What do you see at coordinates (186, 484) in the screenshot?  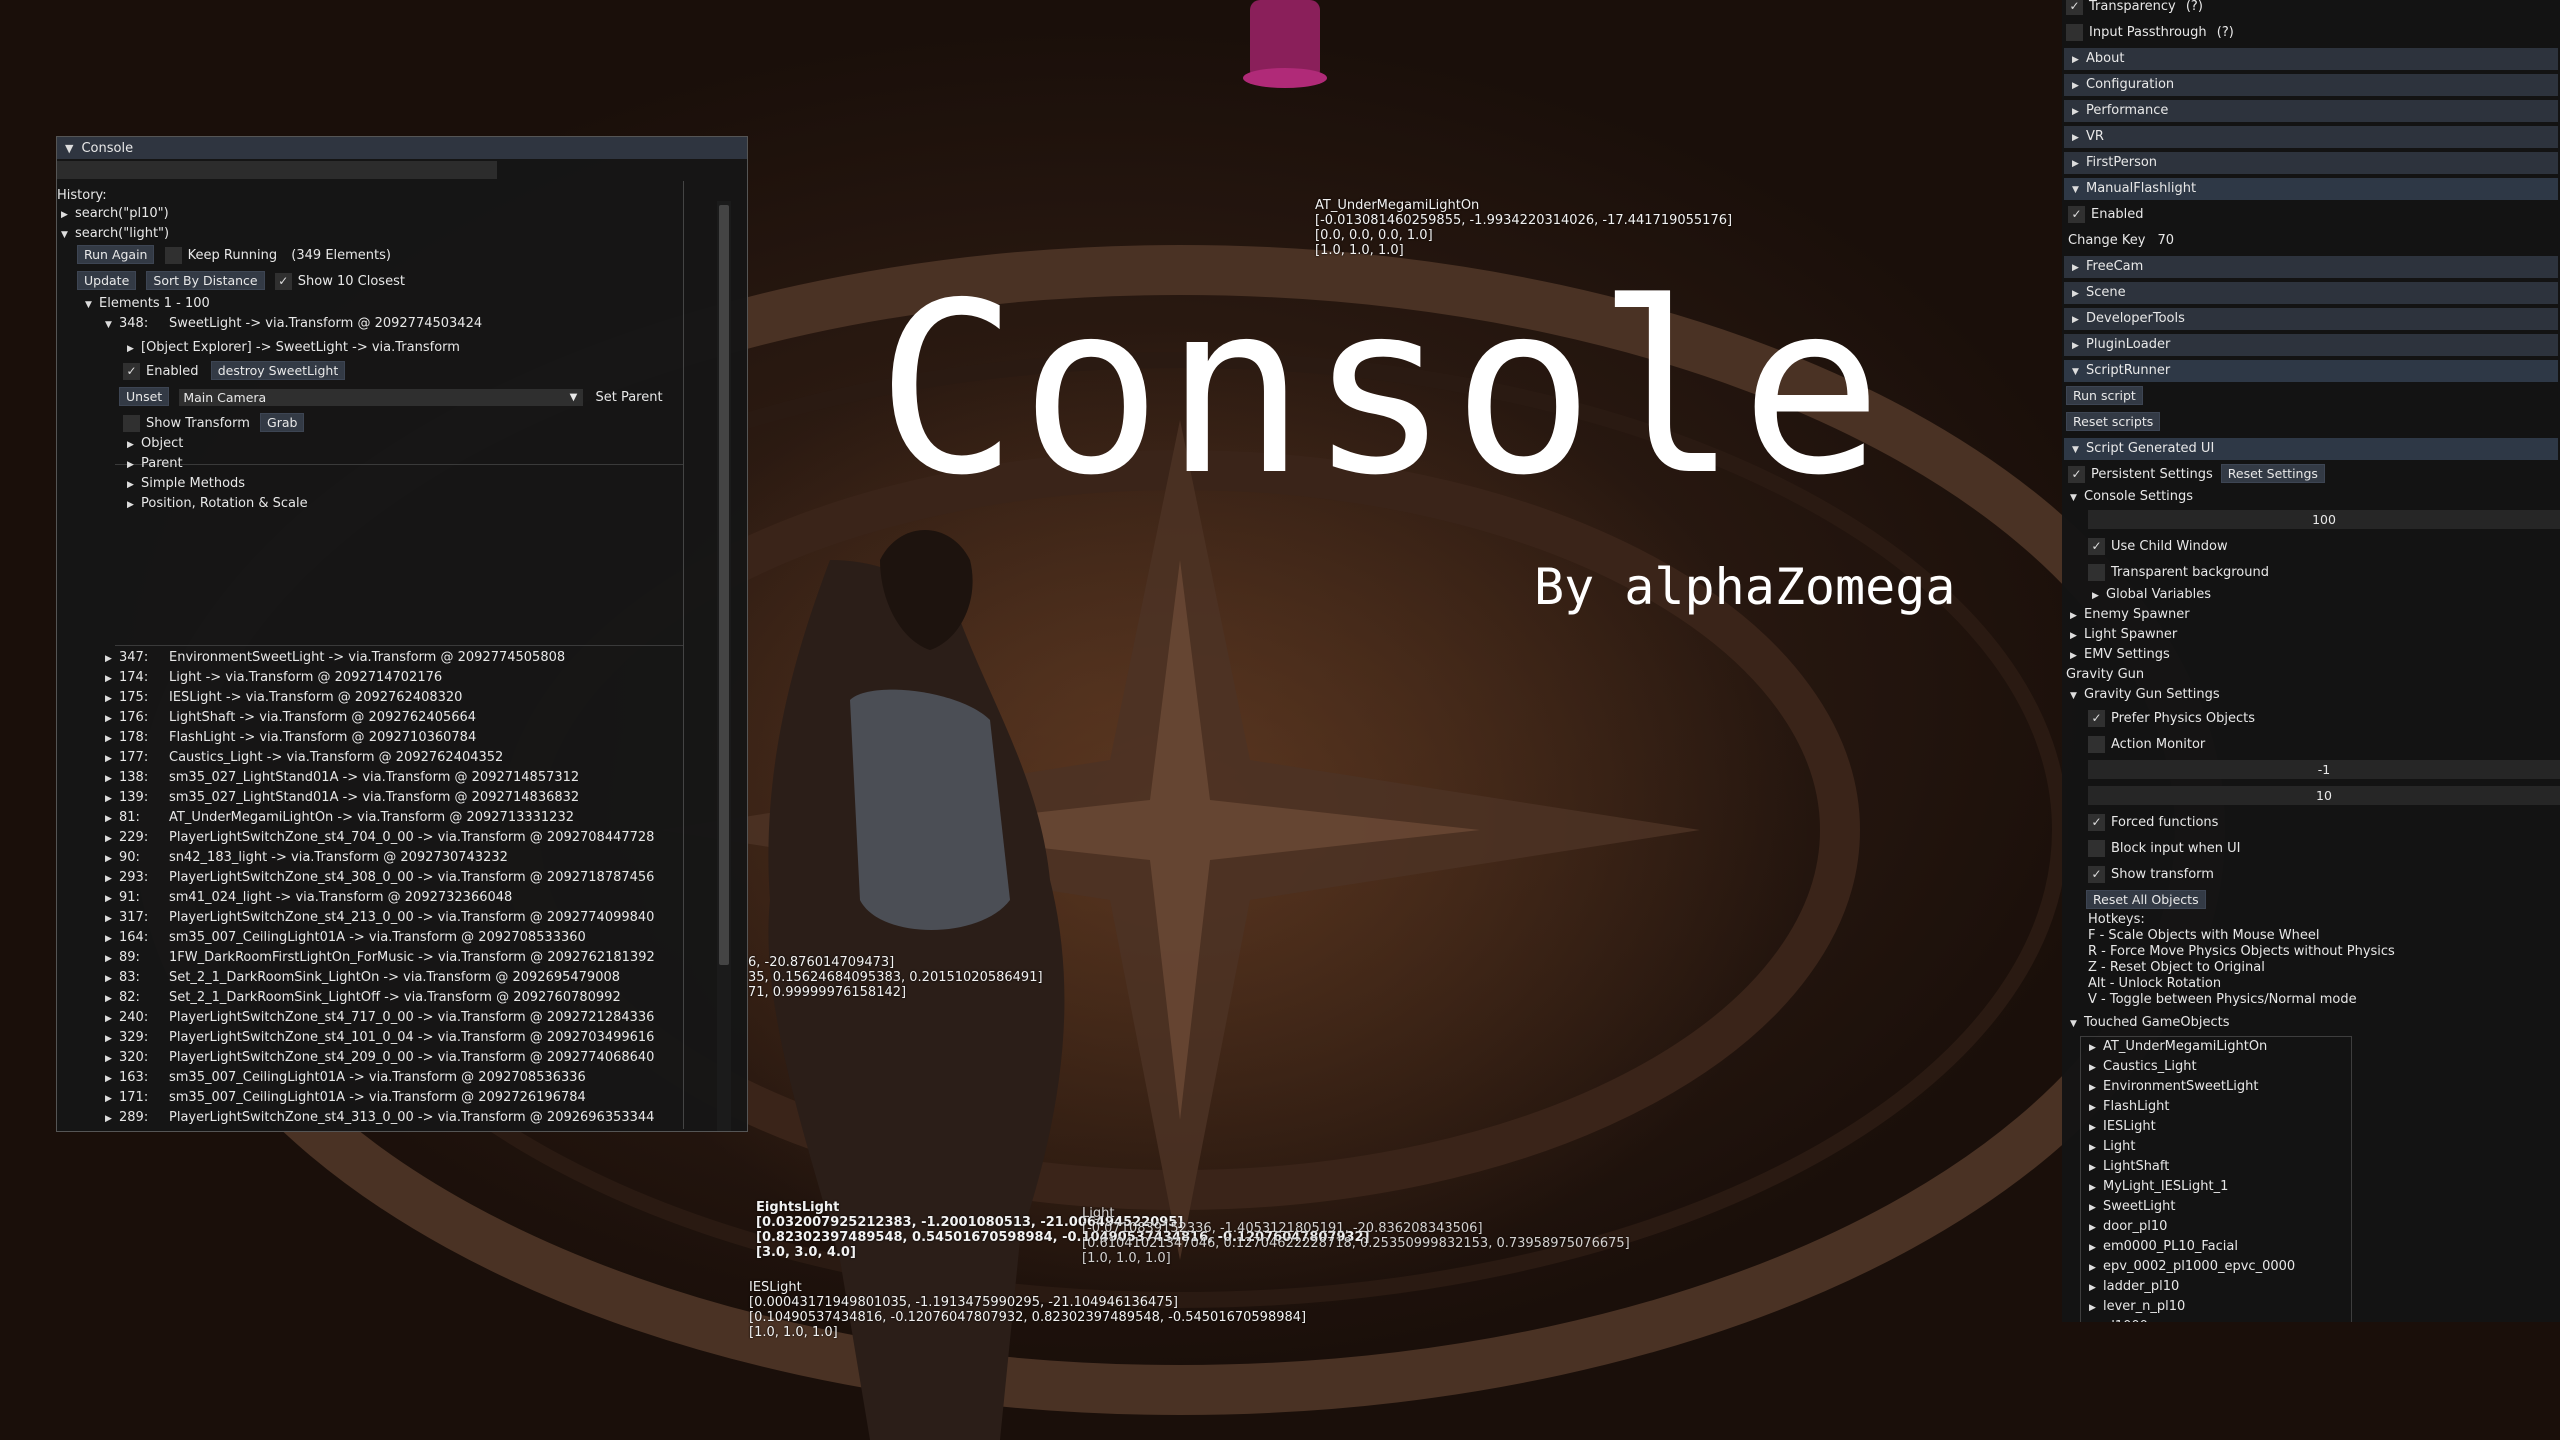 I see `subitem-simple-methods: ▶ Simple Methods` at bounding box center [186, 484].